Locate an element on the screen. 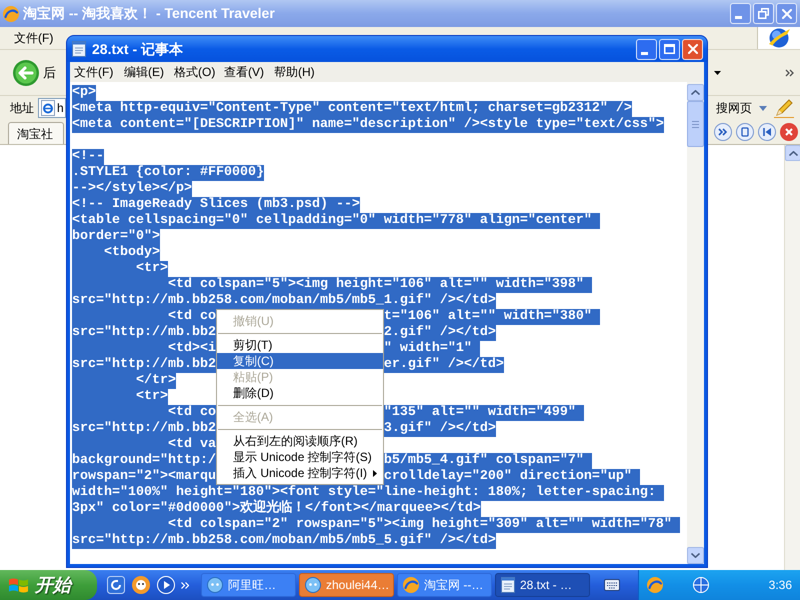  chevron-down-icon is located at coordinates (695, 555).